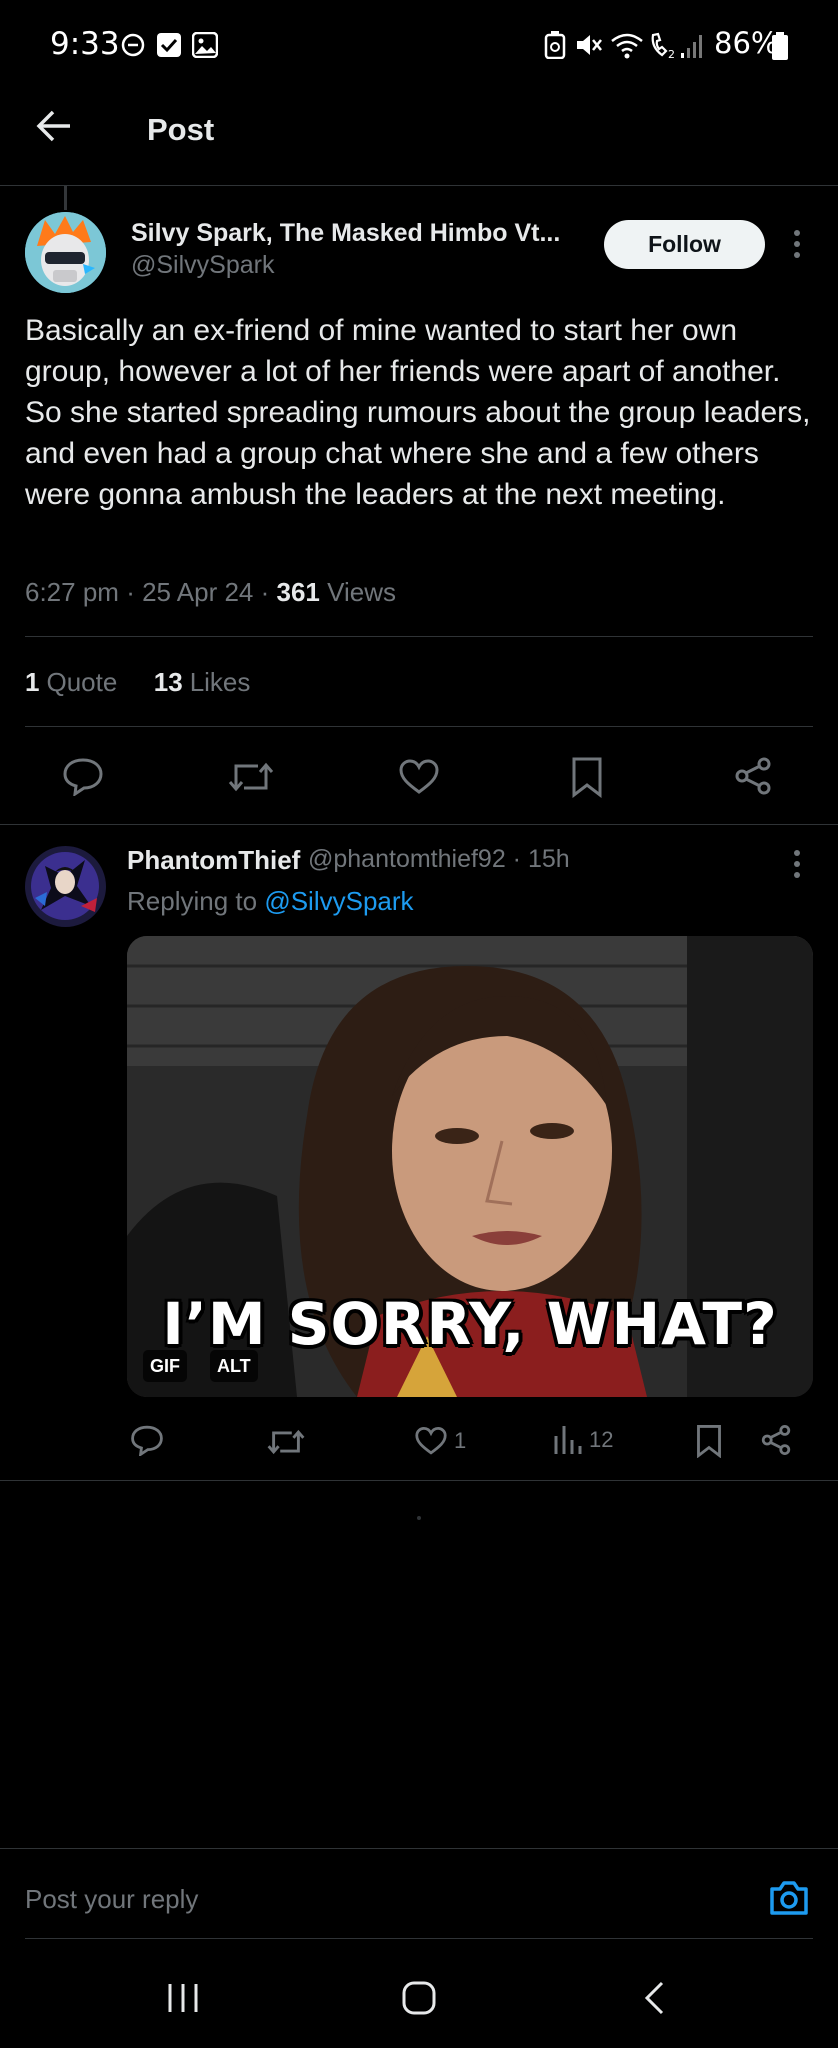 The width and height of the screenshot is (838, 2048). I want to click on share-icon, so click(753, 776).